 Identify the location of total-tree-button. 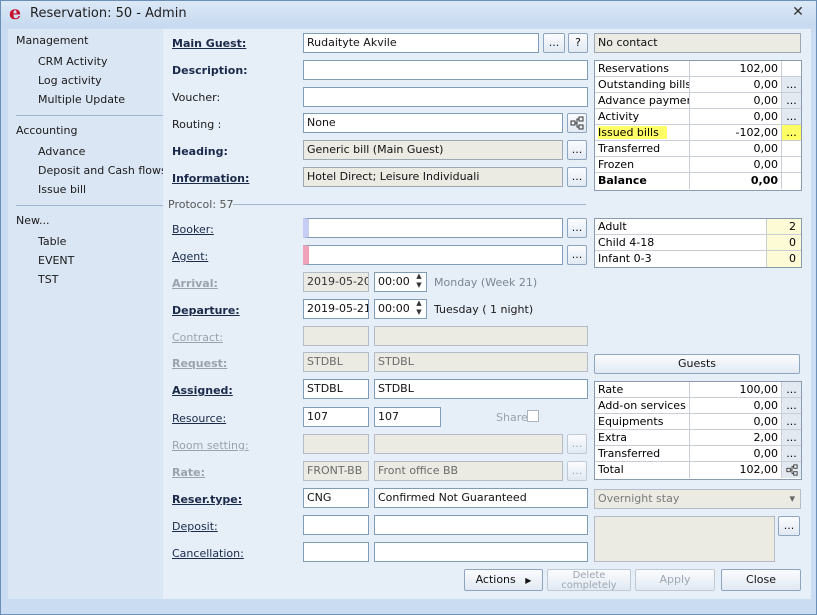
(791, 470).